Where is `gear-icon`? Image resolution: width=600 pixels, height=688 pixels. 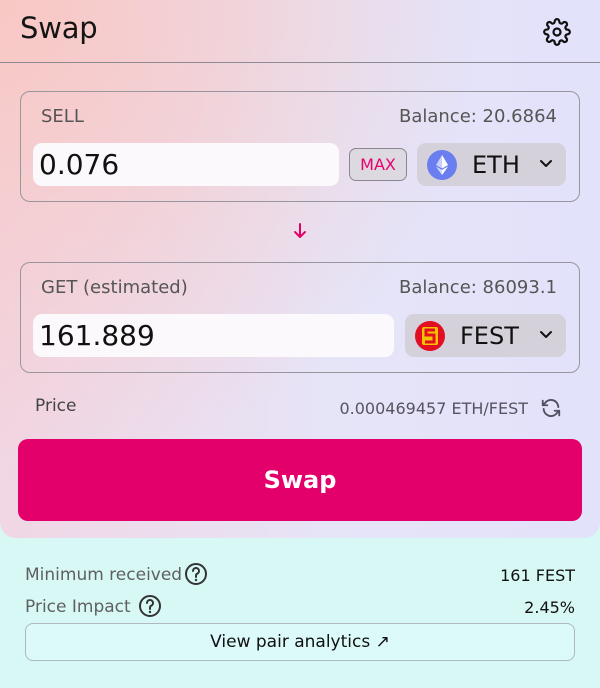 gear-icon is located at coordinates (557, 32).